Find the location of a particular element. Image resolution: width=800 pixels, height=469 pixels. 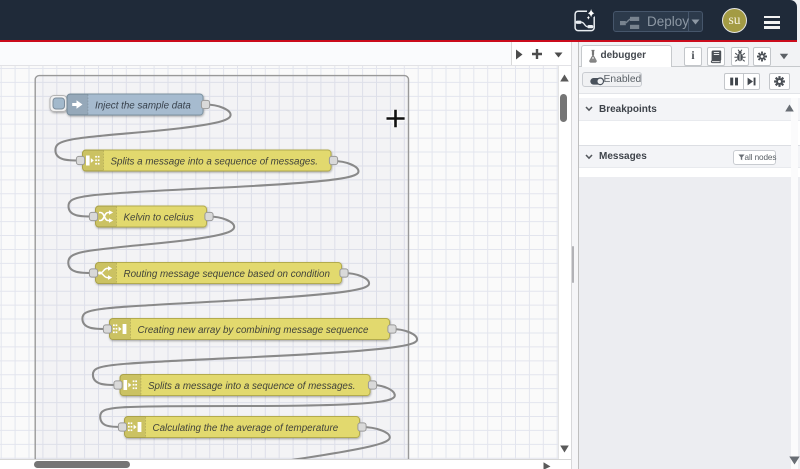

svg-text: Kelvin to celcius is located at coordinates (159, 217).